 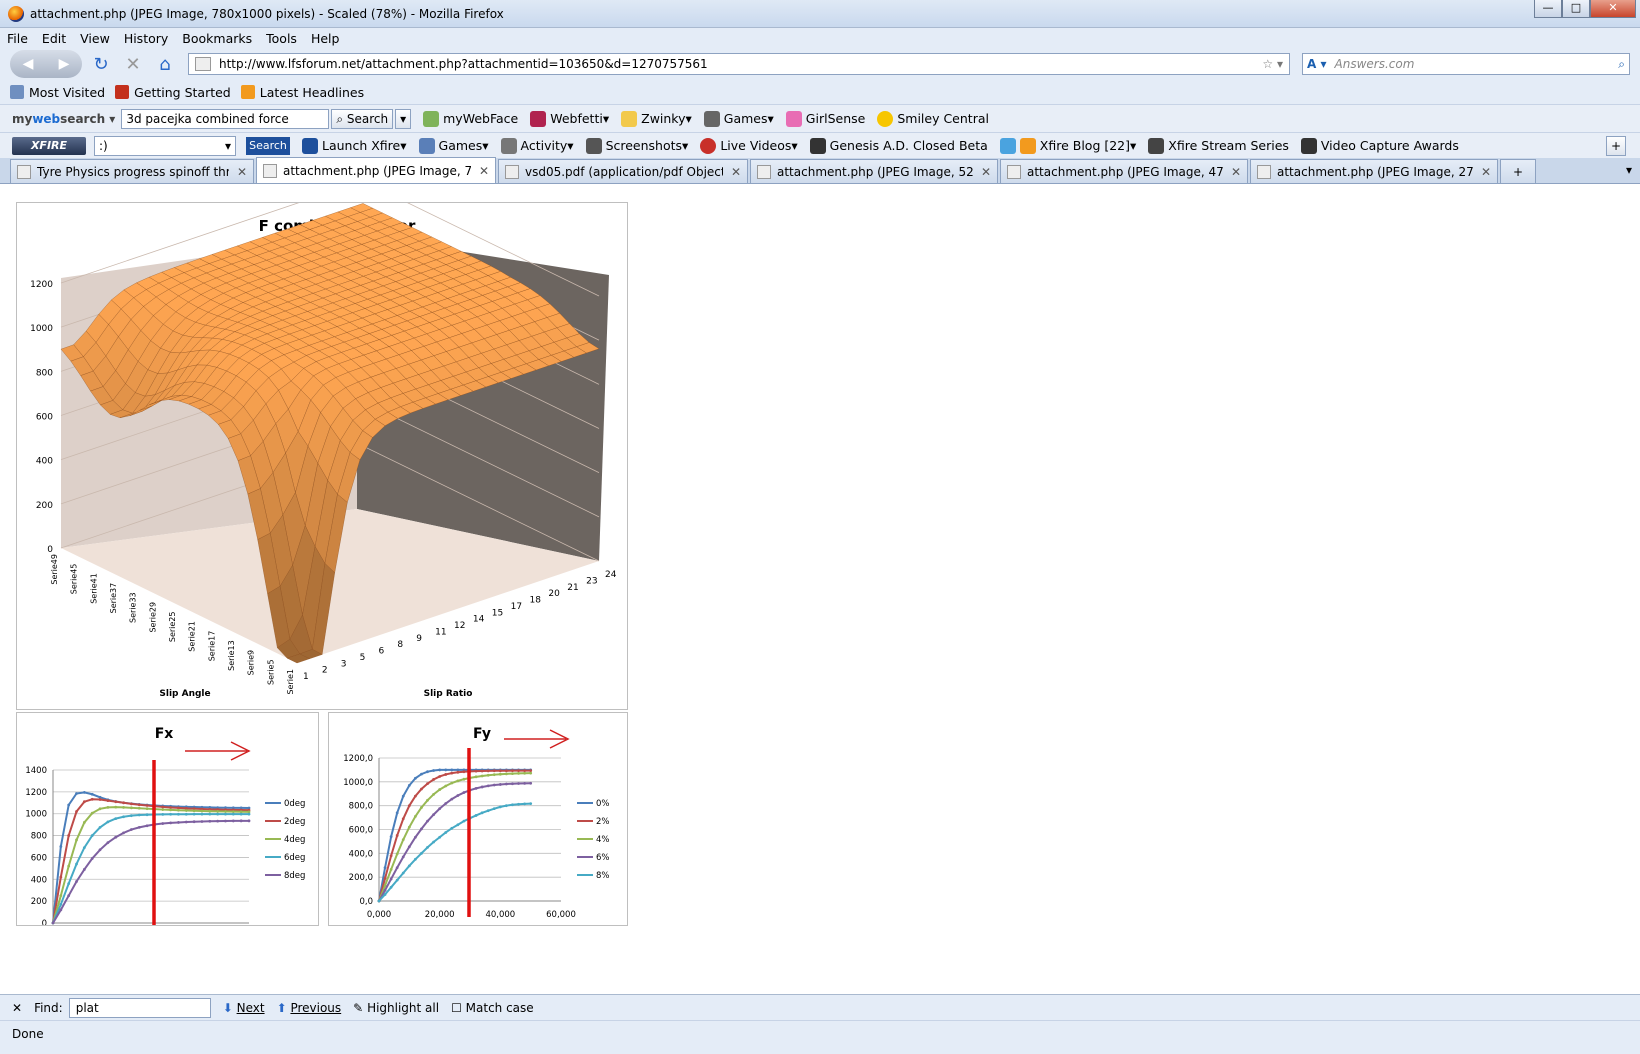 I want to click on match-case-checkbox: ☐ Match case, so click(x=492, y=1008).